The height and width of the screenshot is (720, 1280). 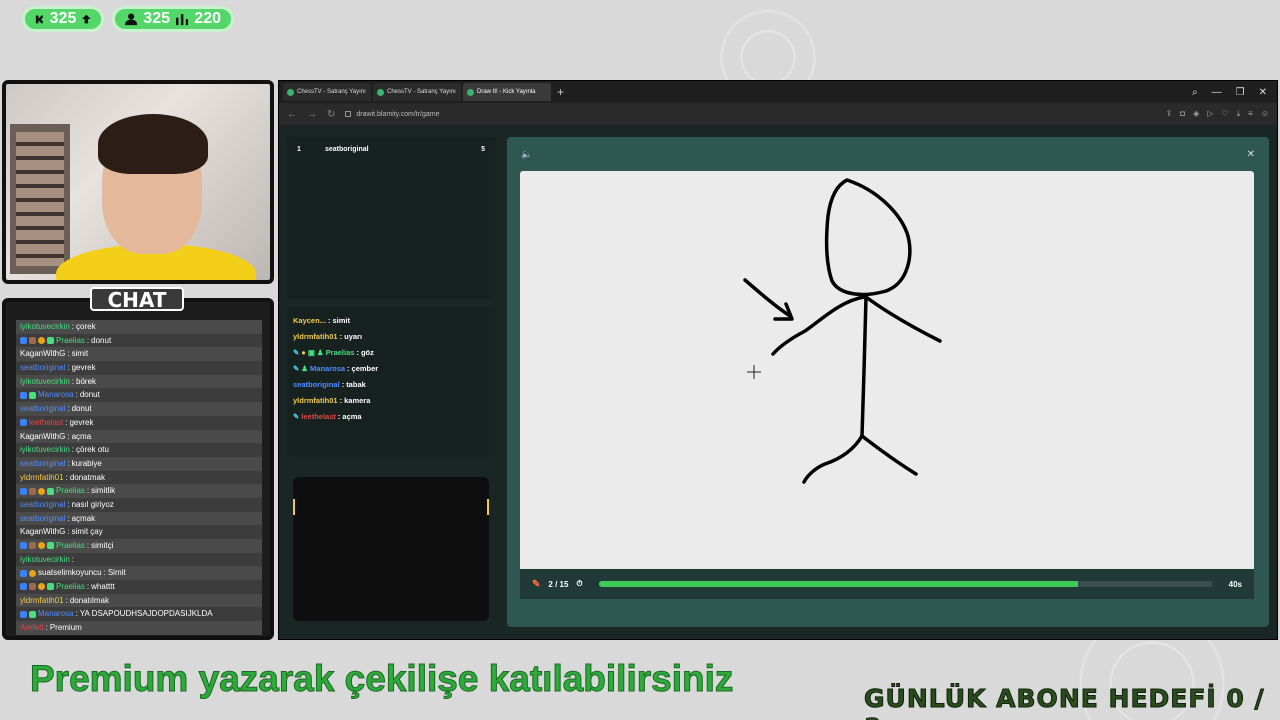 What do you see at coordinates (1196, 114) in the screenshot?
I see `shield-icon: ◈` at bounding box center [1196, 114].